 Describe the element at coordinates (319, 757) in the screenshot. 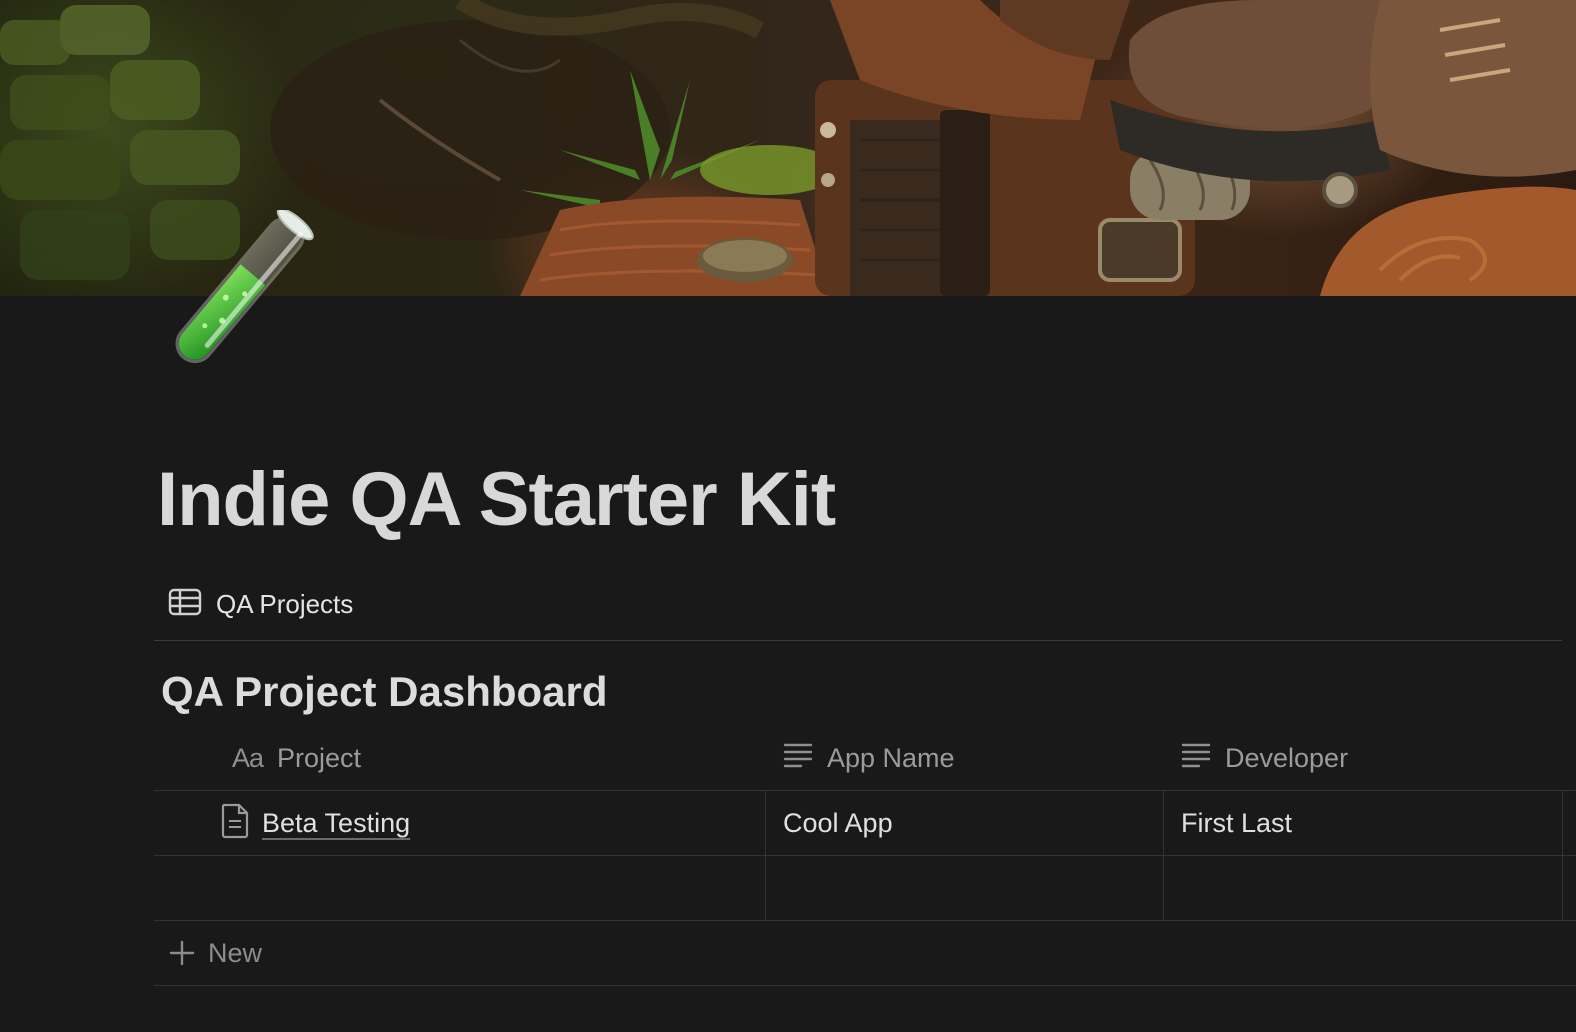

I see `column-label: Project` at that location.